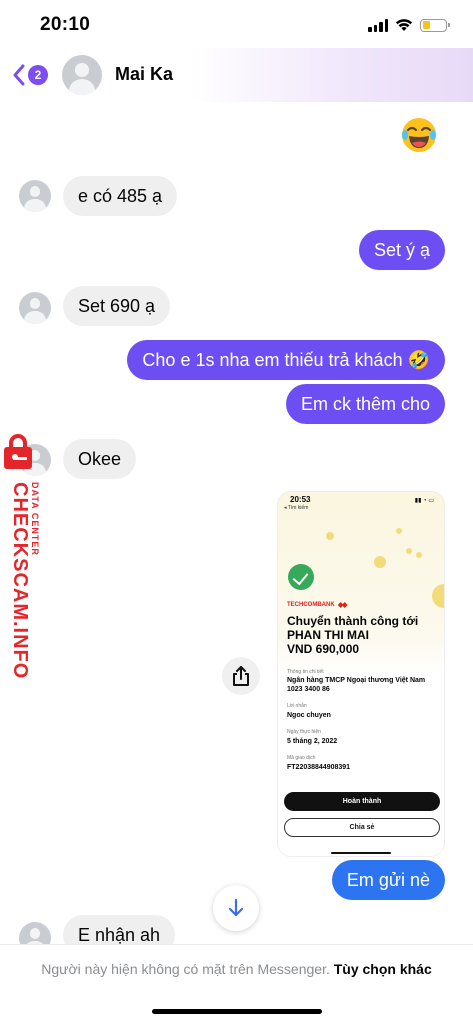  I want to click on techcombank-logo-icon, so click(342, 605).